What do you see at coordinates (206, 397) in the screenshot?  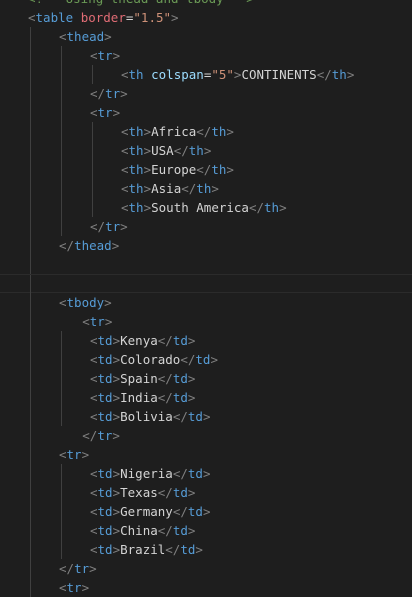 I see `code-line: <td>India</td>` at bounding box center [206, 397].